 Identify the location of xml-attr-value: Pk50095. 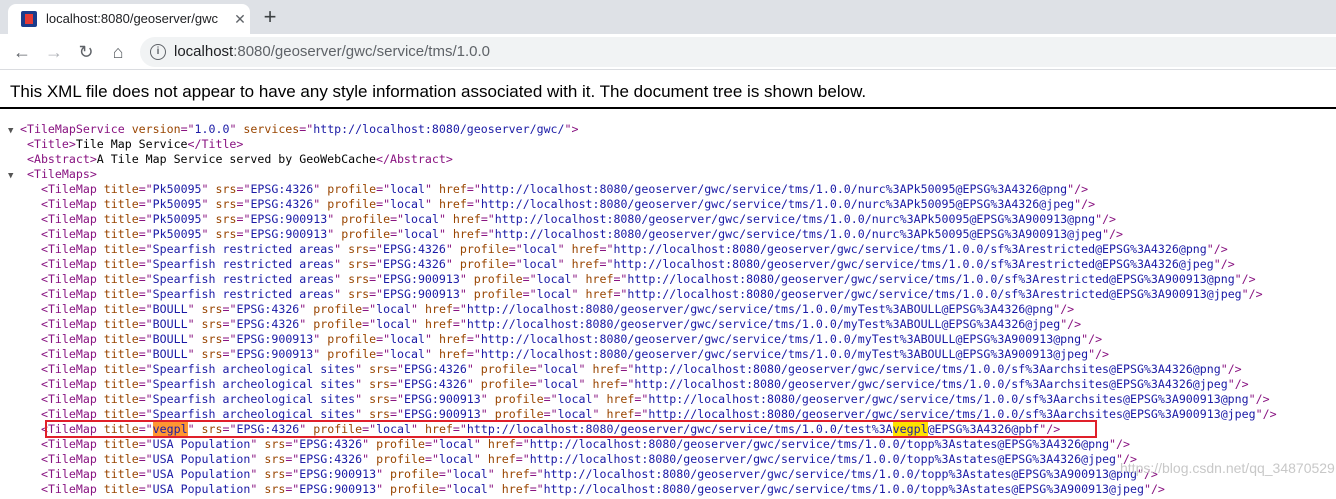
(177, 219).